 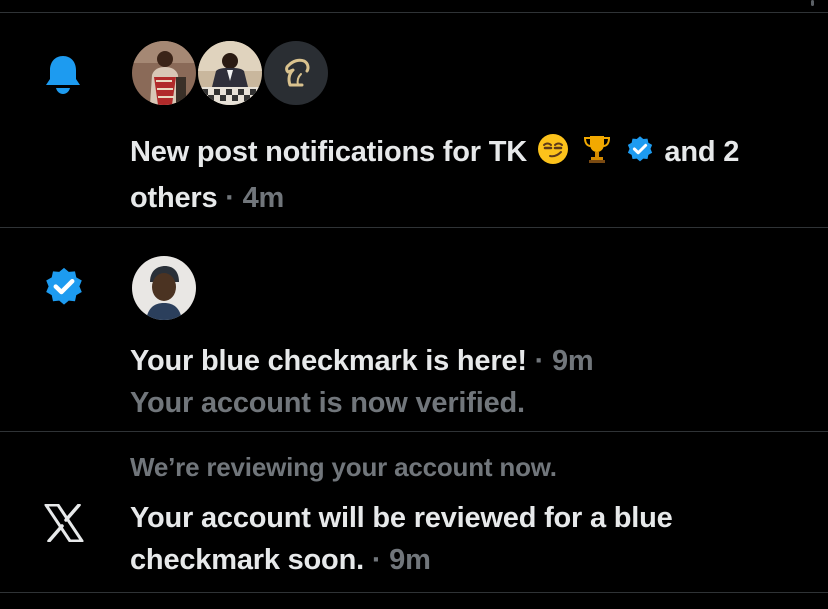 What do you see at coordinates (414, 592) in the screenshot?
I see `divider` at bounding box center [414, 592].